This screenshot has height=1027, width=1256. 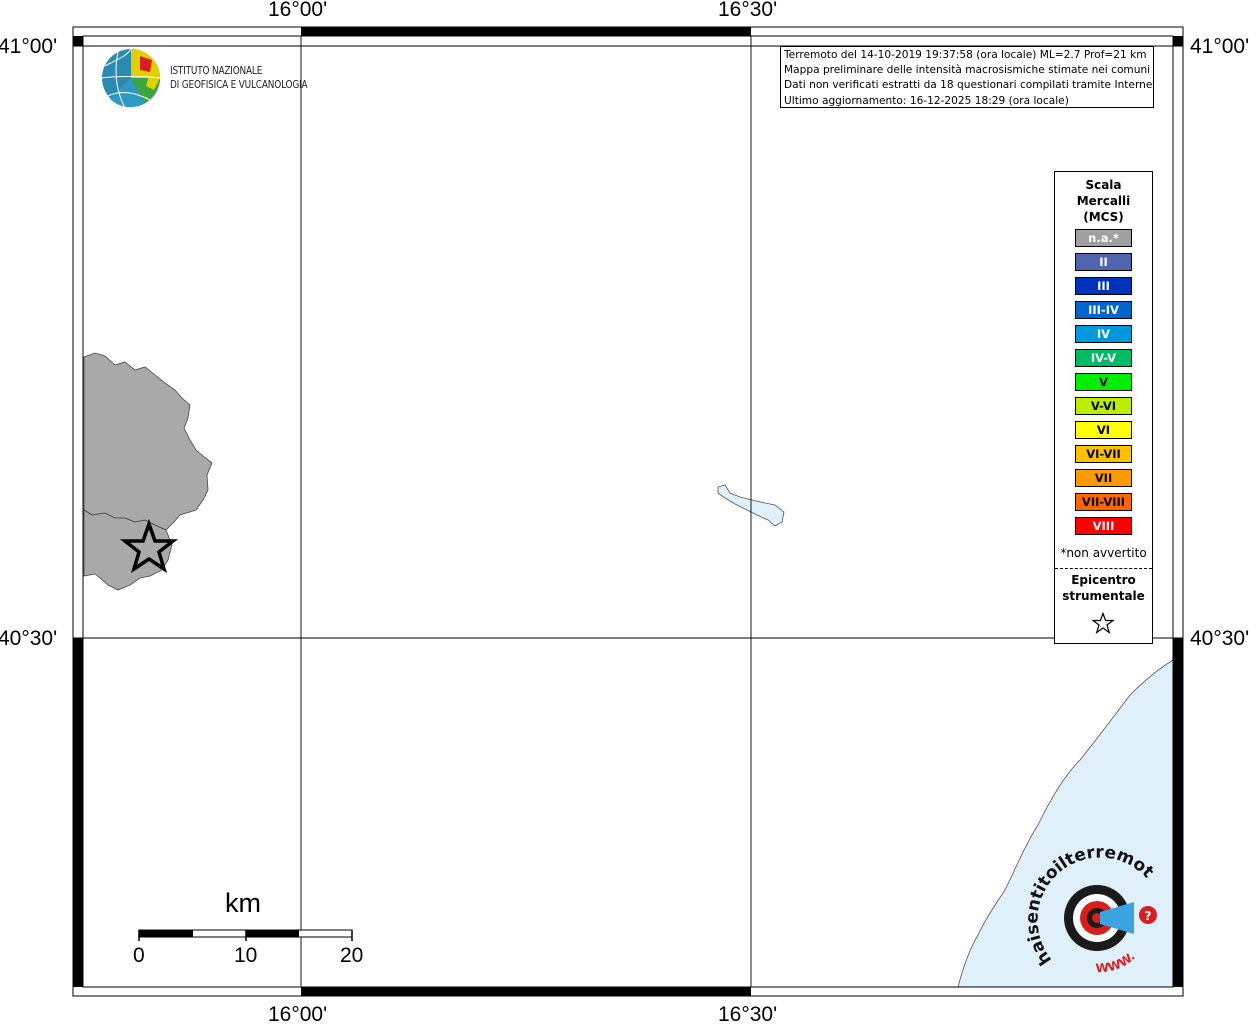 What do you see at coordinates (1103, 262) in the screenshot?
I see `legend-swatch-ii: II` at bounding box center [1103, 262].